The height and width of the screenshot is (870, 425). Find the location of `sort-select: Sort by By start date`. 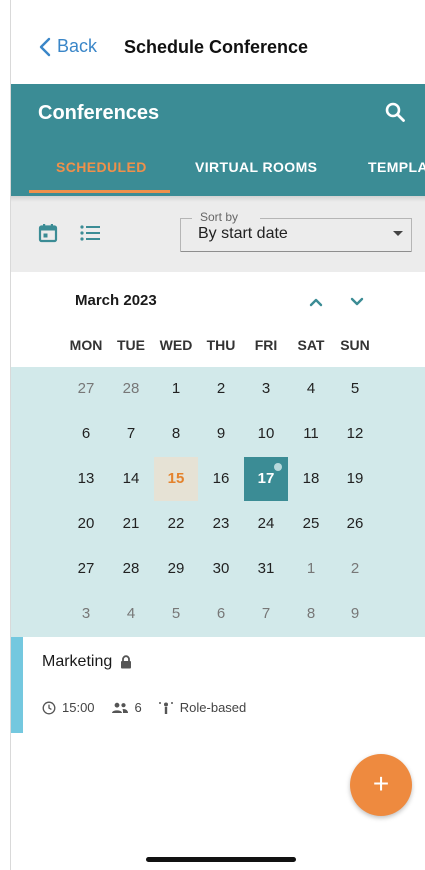

sort-select: Sort by By start date is located at coordinates (296, 231).